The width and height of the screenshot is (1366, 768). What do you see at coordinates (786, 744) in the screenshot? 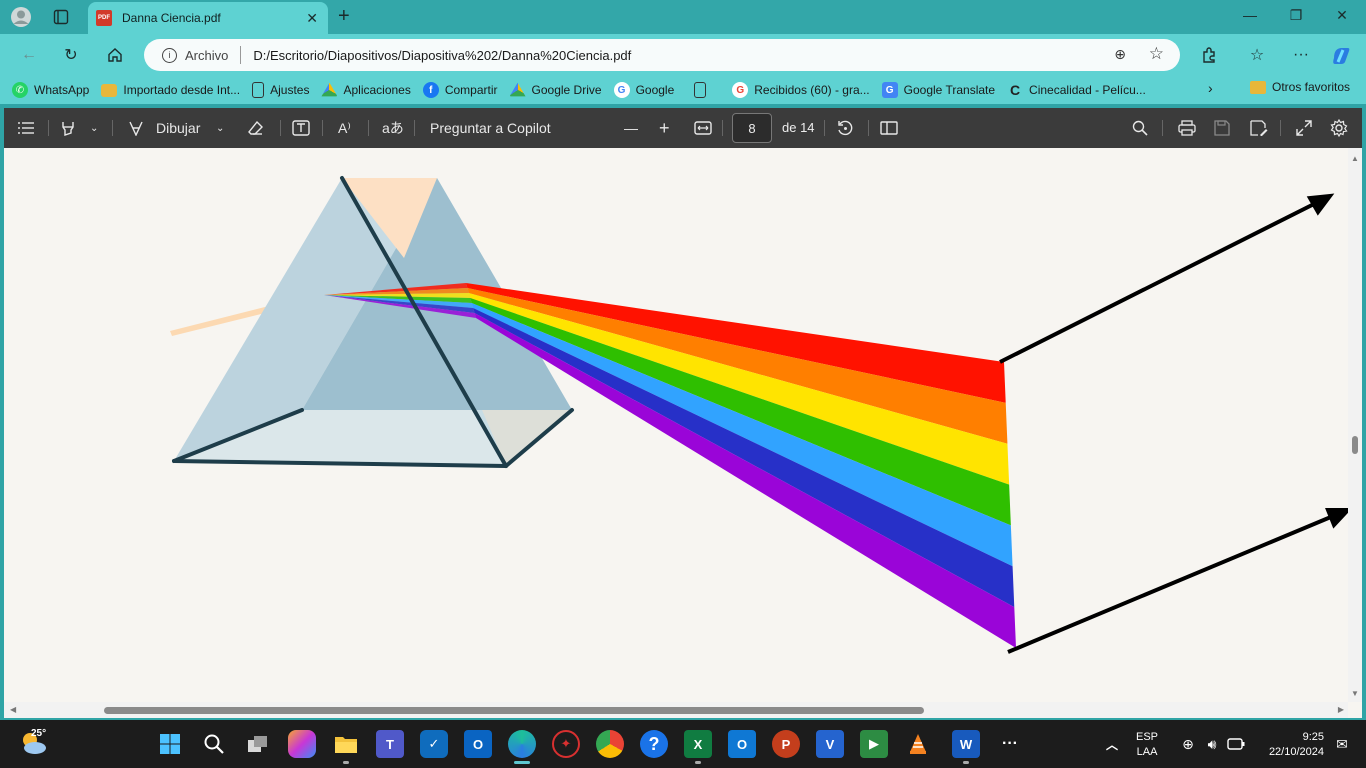
I see `powerpoint-icon: P` at bounding box center [786, 744].